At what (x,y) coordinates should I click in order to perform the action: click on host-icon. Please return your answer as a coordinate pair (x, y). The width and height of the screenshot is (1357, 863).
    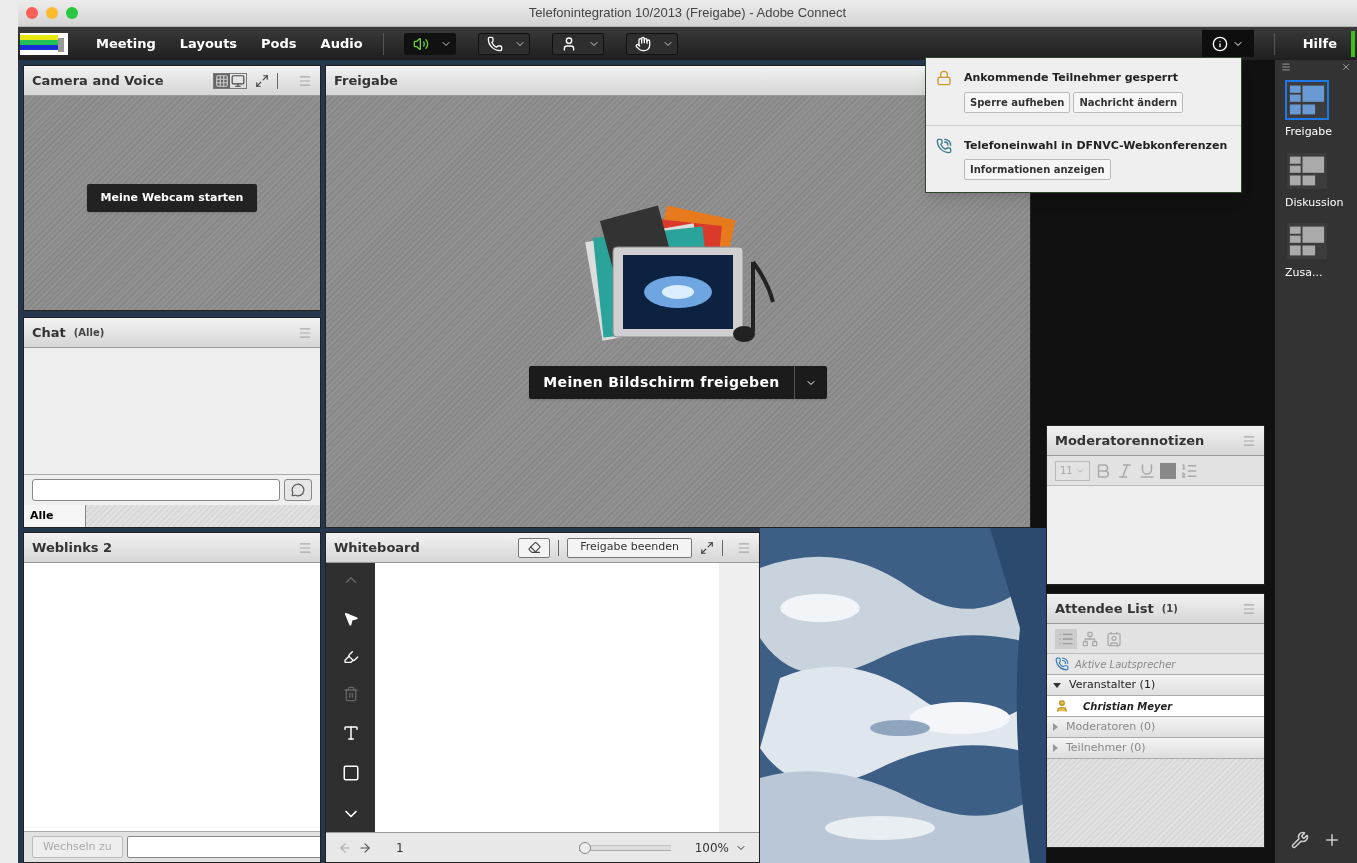
    Looking at the image, I should click on (1062, 706).